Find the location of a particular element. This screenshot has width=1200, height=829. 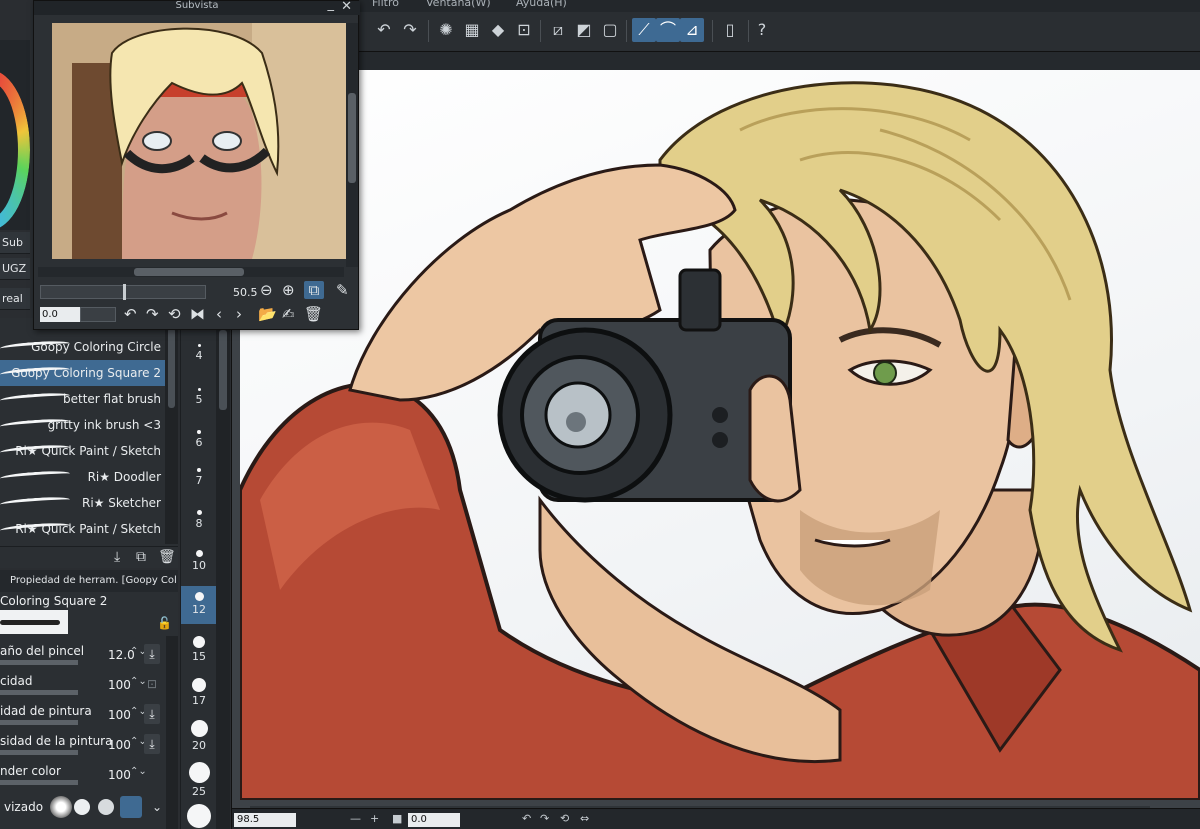

duplicate-icon: ⧉ is located at coordinates (141, 557).